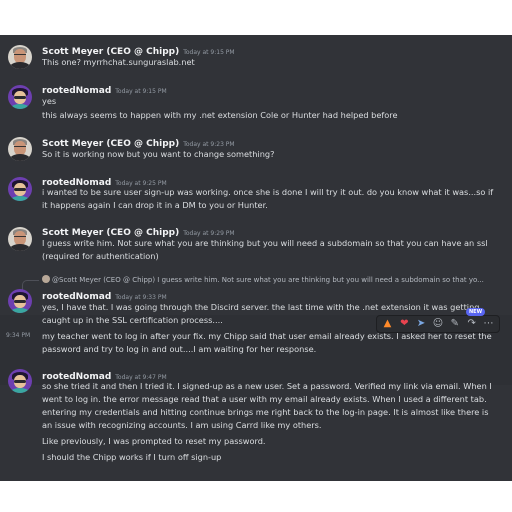  I want to click on timestamp: Today at 9:29 PM, so click(209, 233).